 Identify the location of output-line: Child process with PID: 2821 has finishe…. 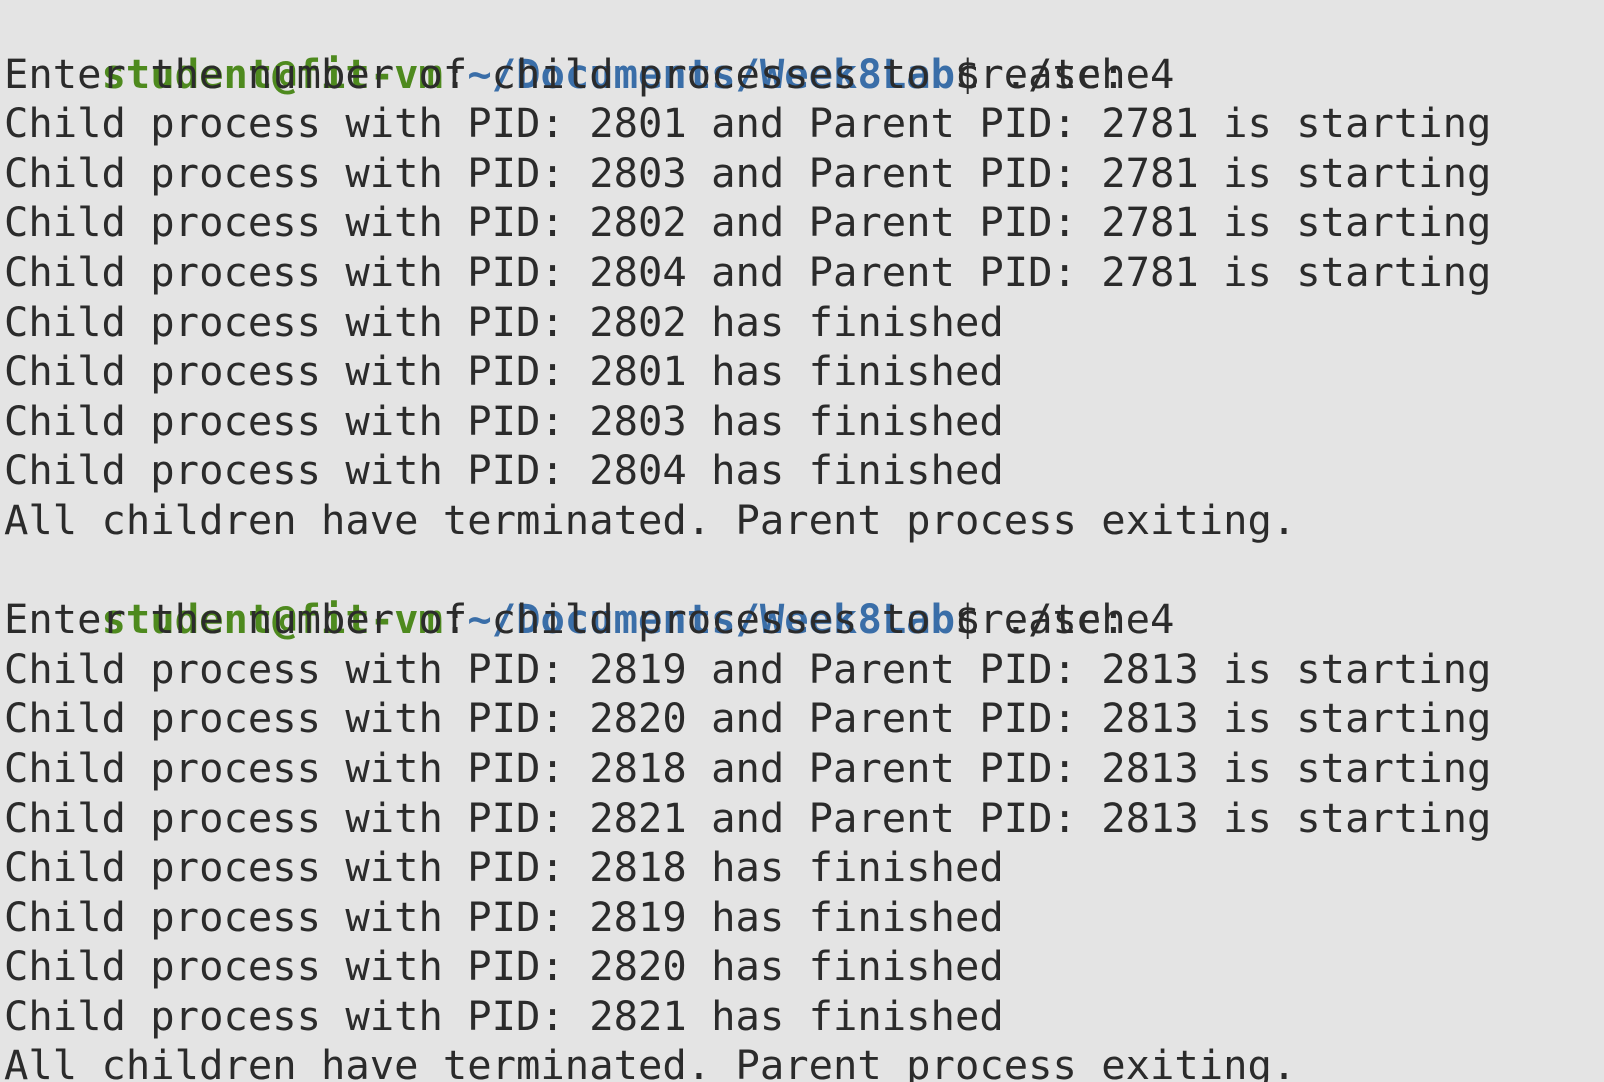
(504, 1015).